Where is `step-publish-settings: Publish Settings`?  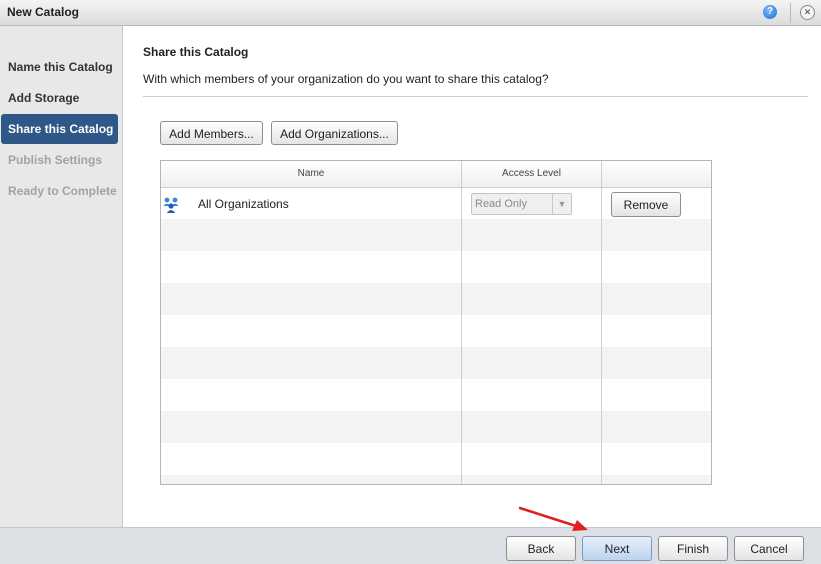
step-publish-settings: Publish Settings is located at coordinates (55, 160).